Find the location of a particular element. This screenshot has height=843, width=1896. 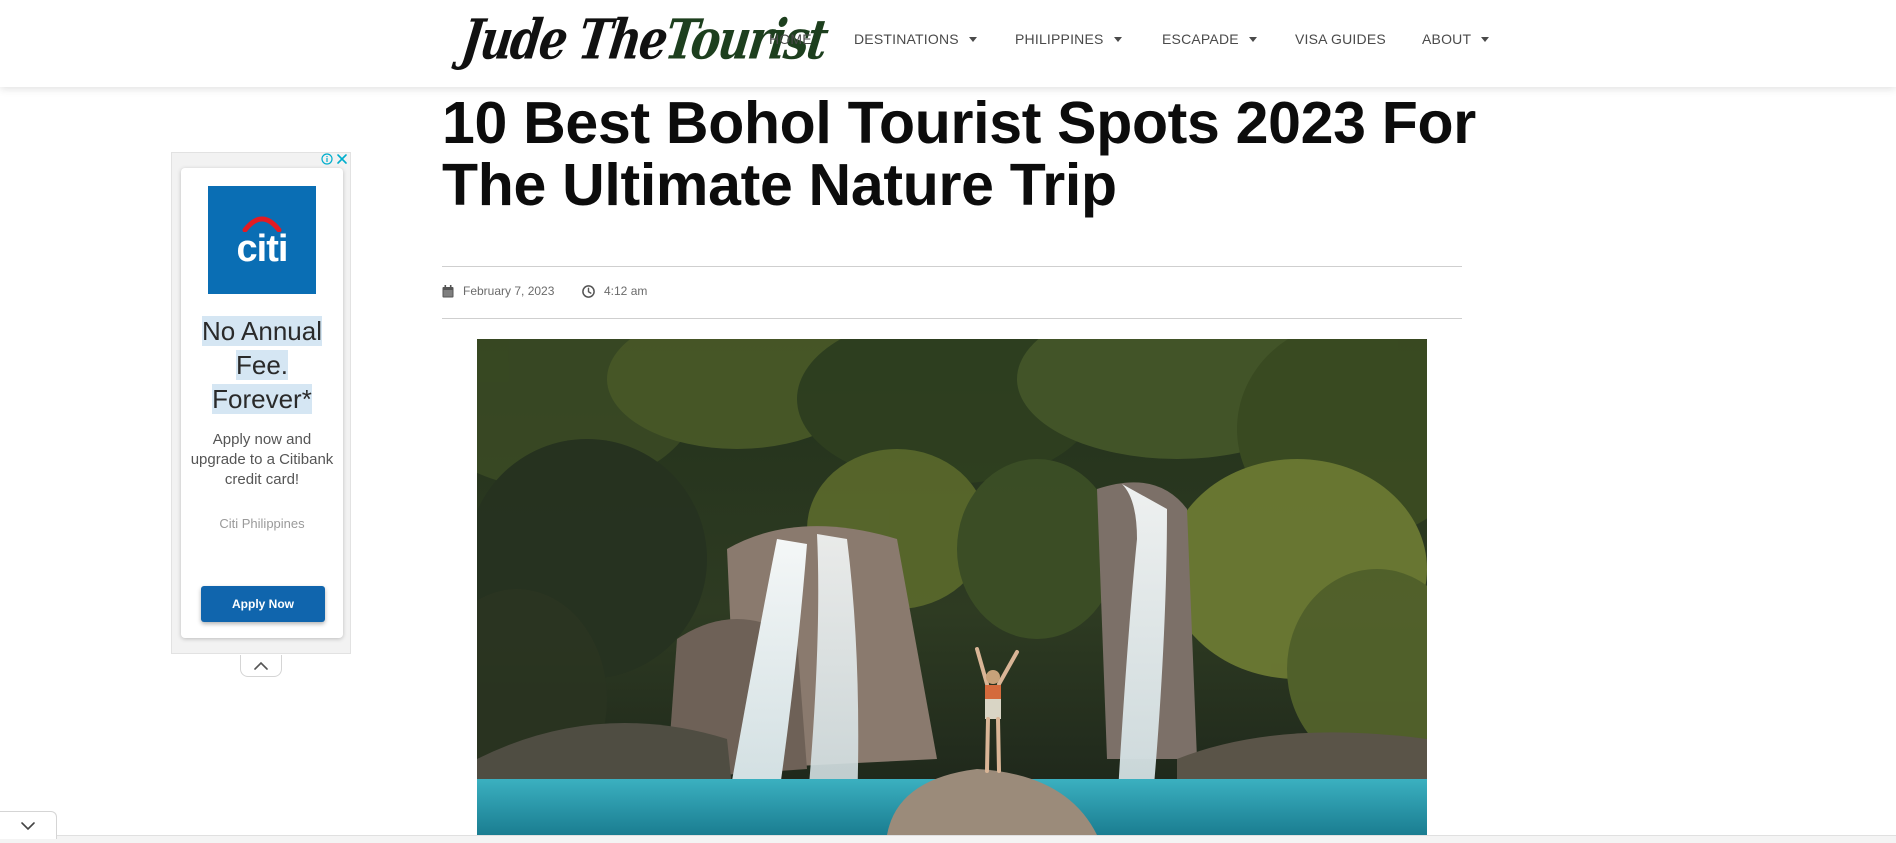

citi-logo: citi is located at coordinates (262, 240).